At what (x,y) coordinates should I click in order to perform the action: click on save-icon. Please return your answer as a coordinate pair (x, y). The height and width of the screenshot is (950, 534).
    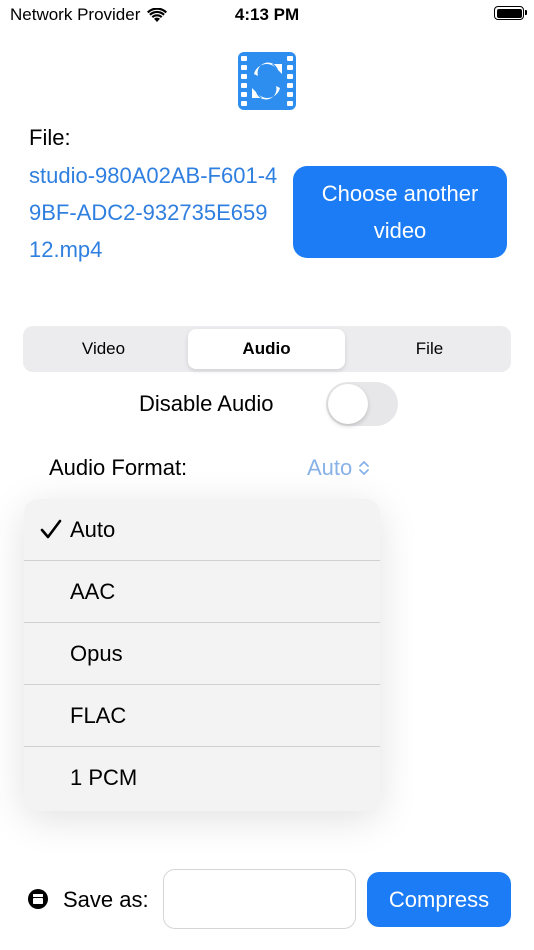
    Looking at the image, I should click on (38, 899).